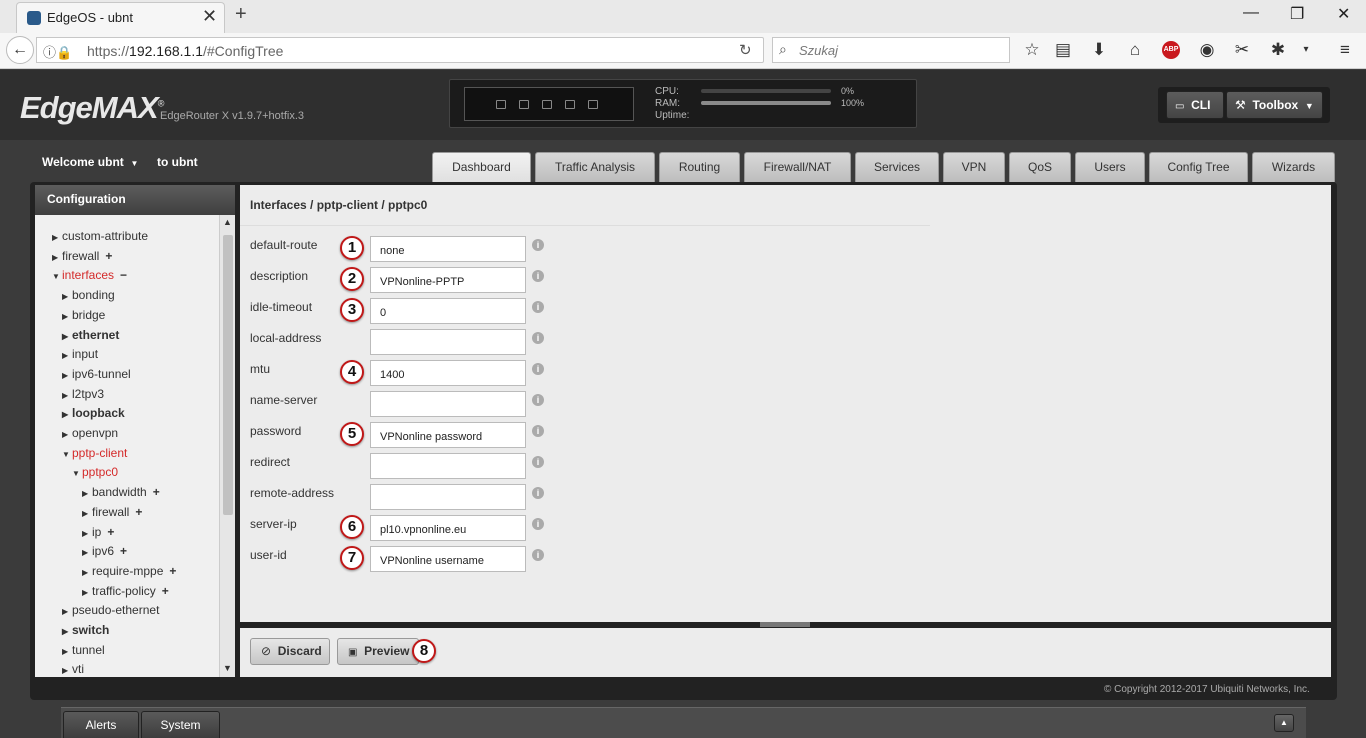 Image resolution: width=1366 pixels, height=738 pixels. I want to click on tree-item: ▶ loopback, so click(93, 413).